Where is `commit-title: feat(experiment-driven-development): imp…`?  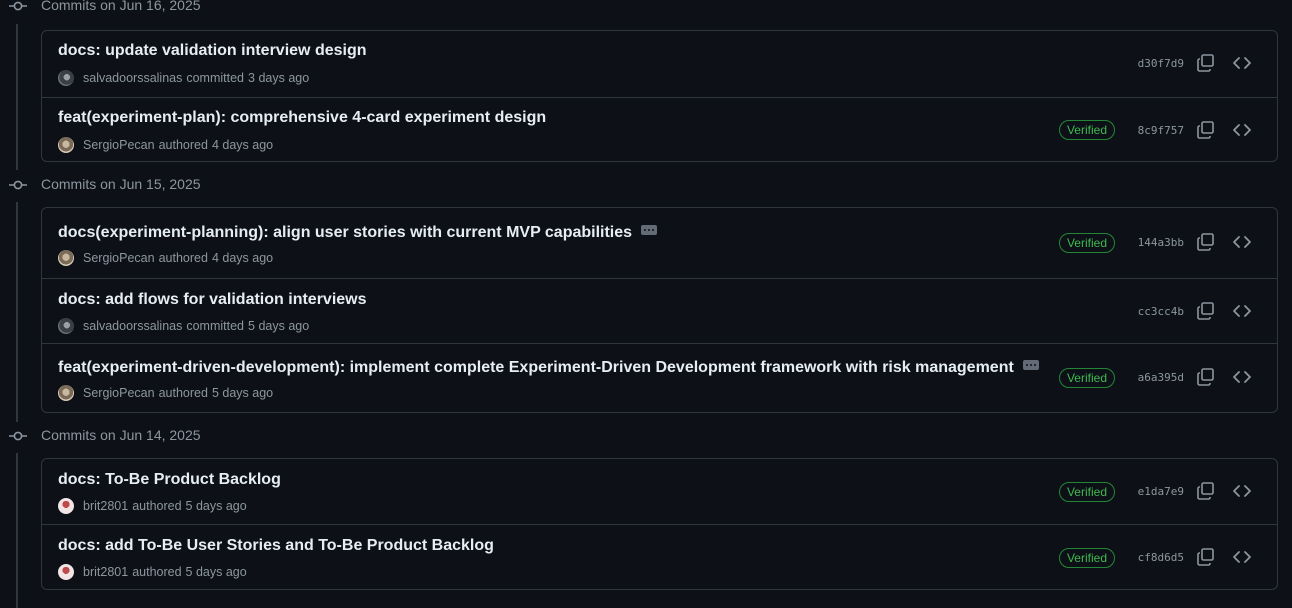
commit-title: feat(experiment-driven-development): imp… is located at coordinates (548, 368).